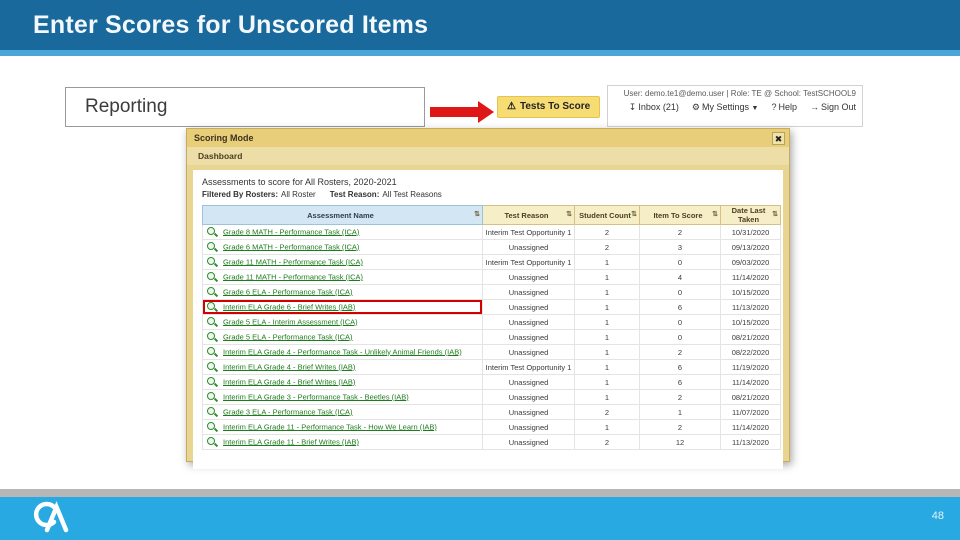  What do you see at coordinates (289, 306) in the screenshot?
I see `assessment-link: Interim ELA Grade 6 - Brief Writes (IAB)` at bounding box center [289, 306].